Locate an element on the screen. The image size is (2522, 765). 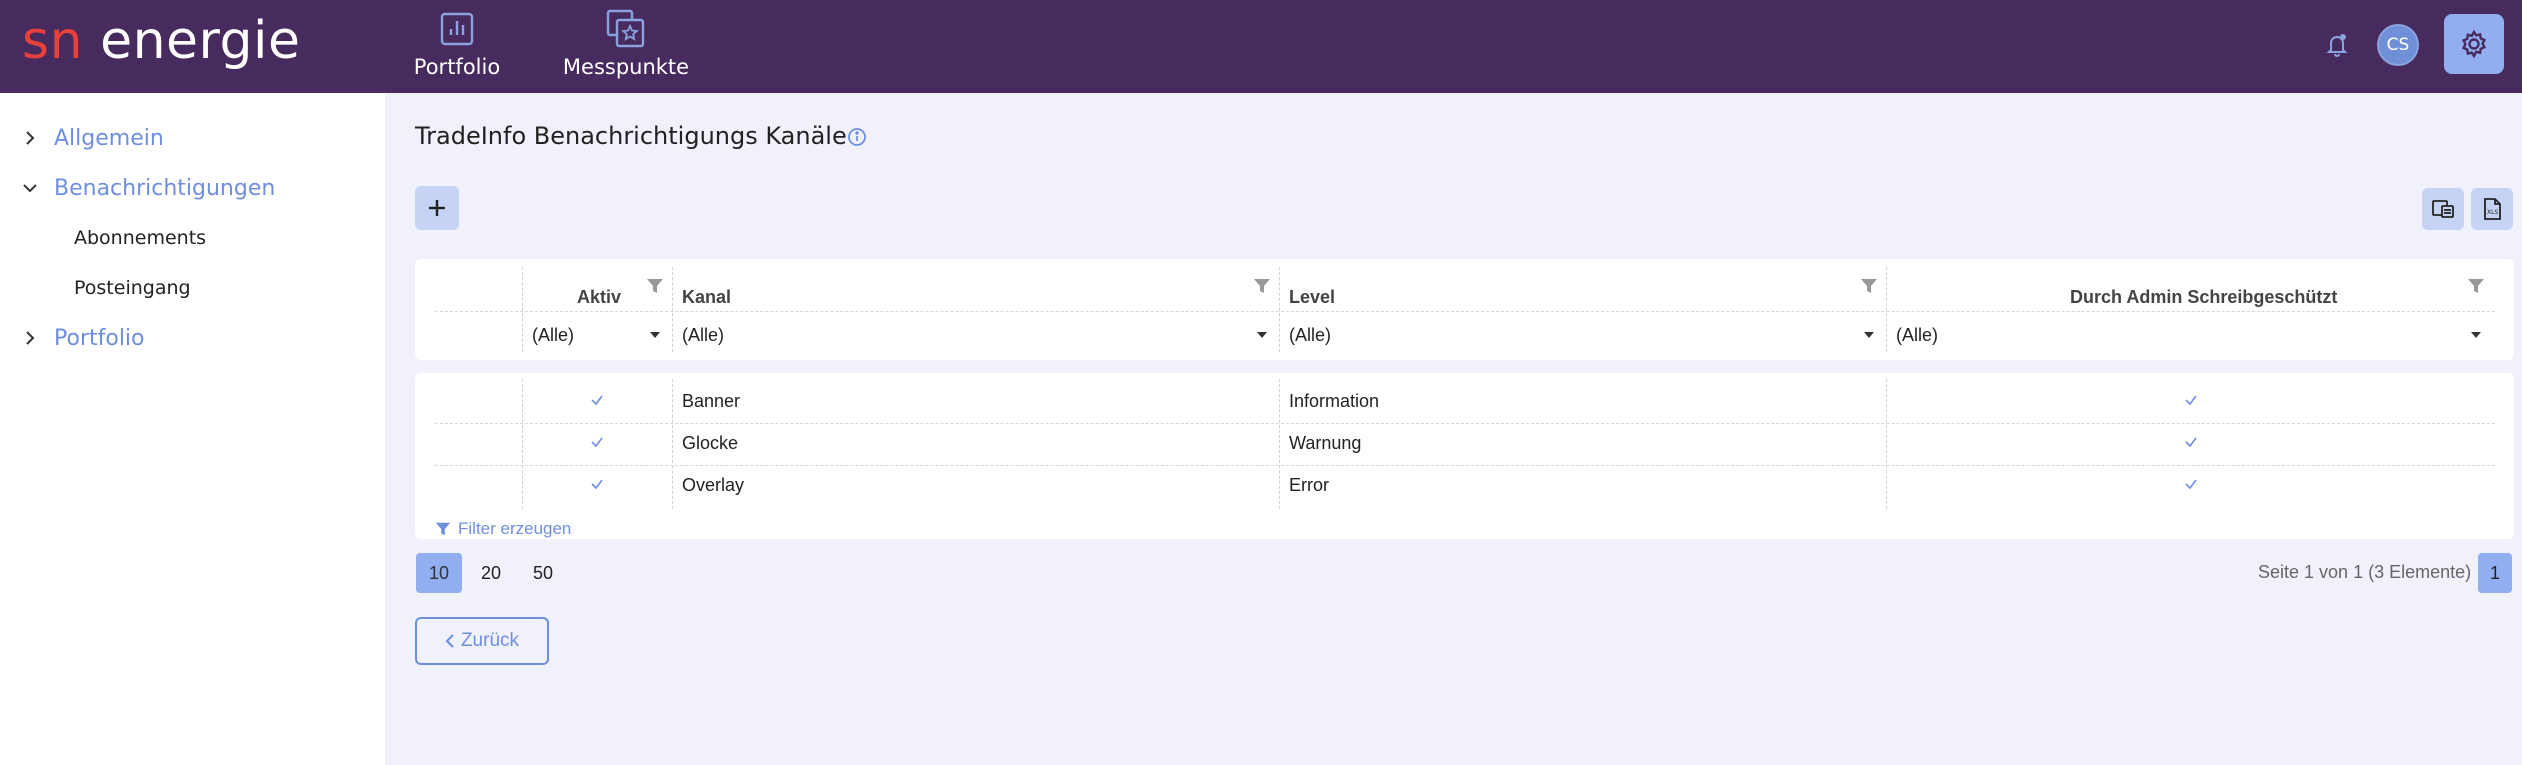
sidebar-item-portfolio: Portfolio is located at coordinates (72, 338).